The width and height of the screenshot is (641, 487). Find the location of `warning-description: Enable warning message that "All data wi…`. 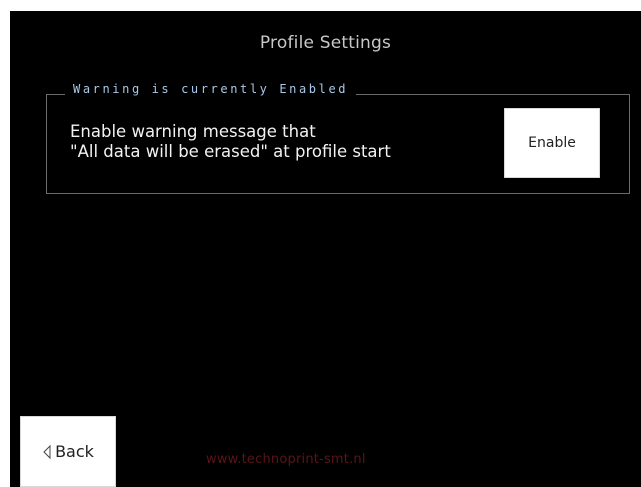

warning-description: Enable warning message that "All data wi… is located at coordinates (230, 142).